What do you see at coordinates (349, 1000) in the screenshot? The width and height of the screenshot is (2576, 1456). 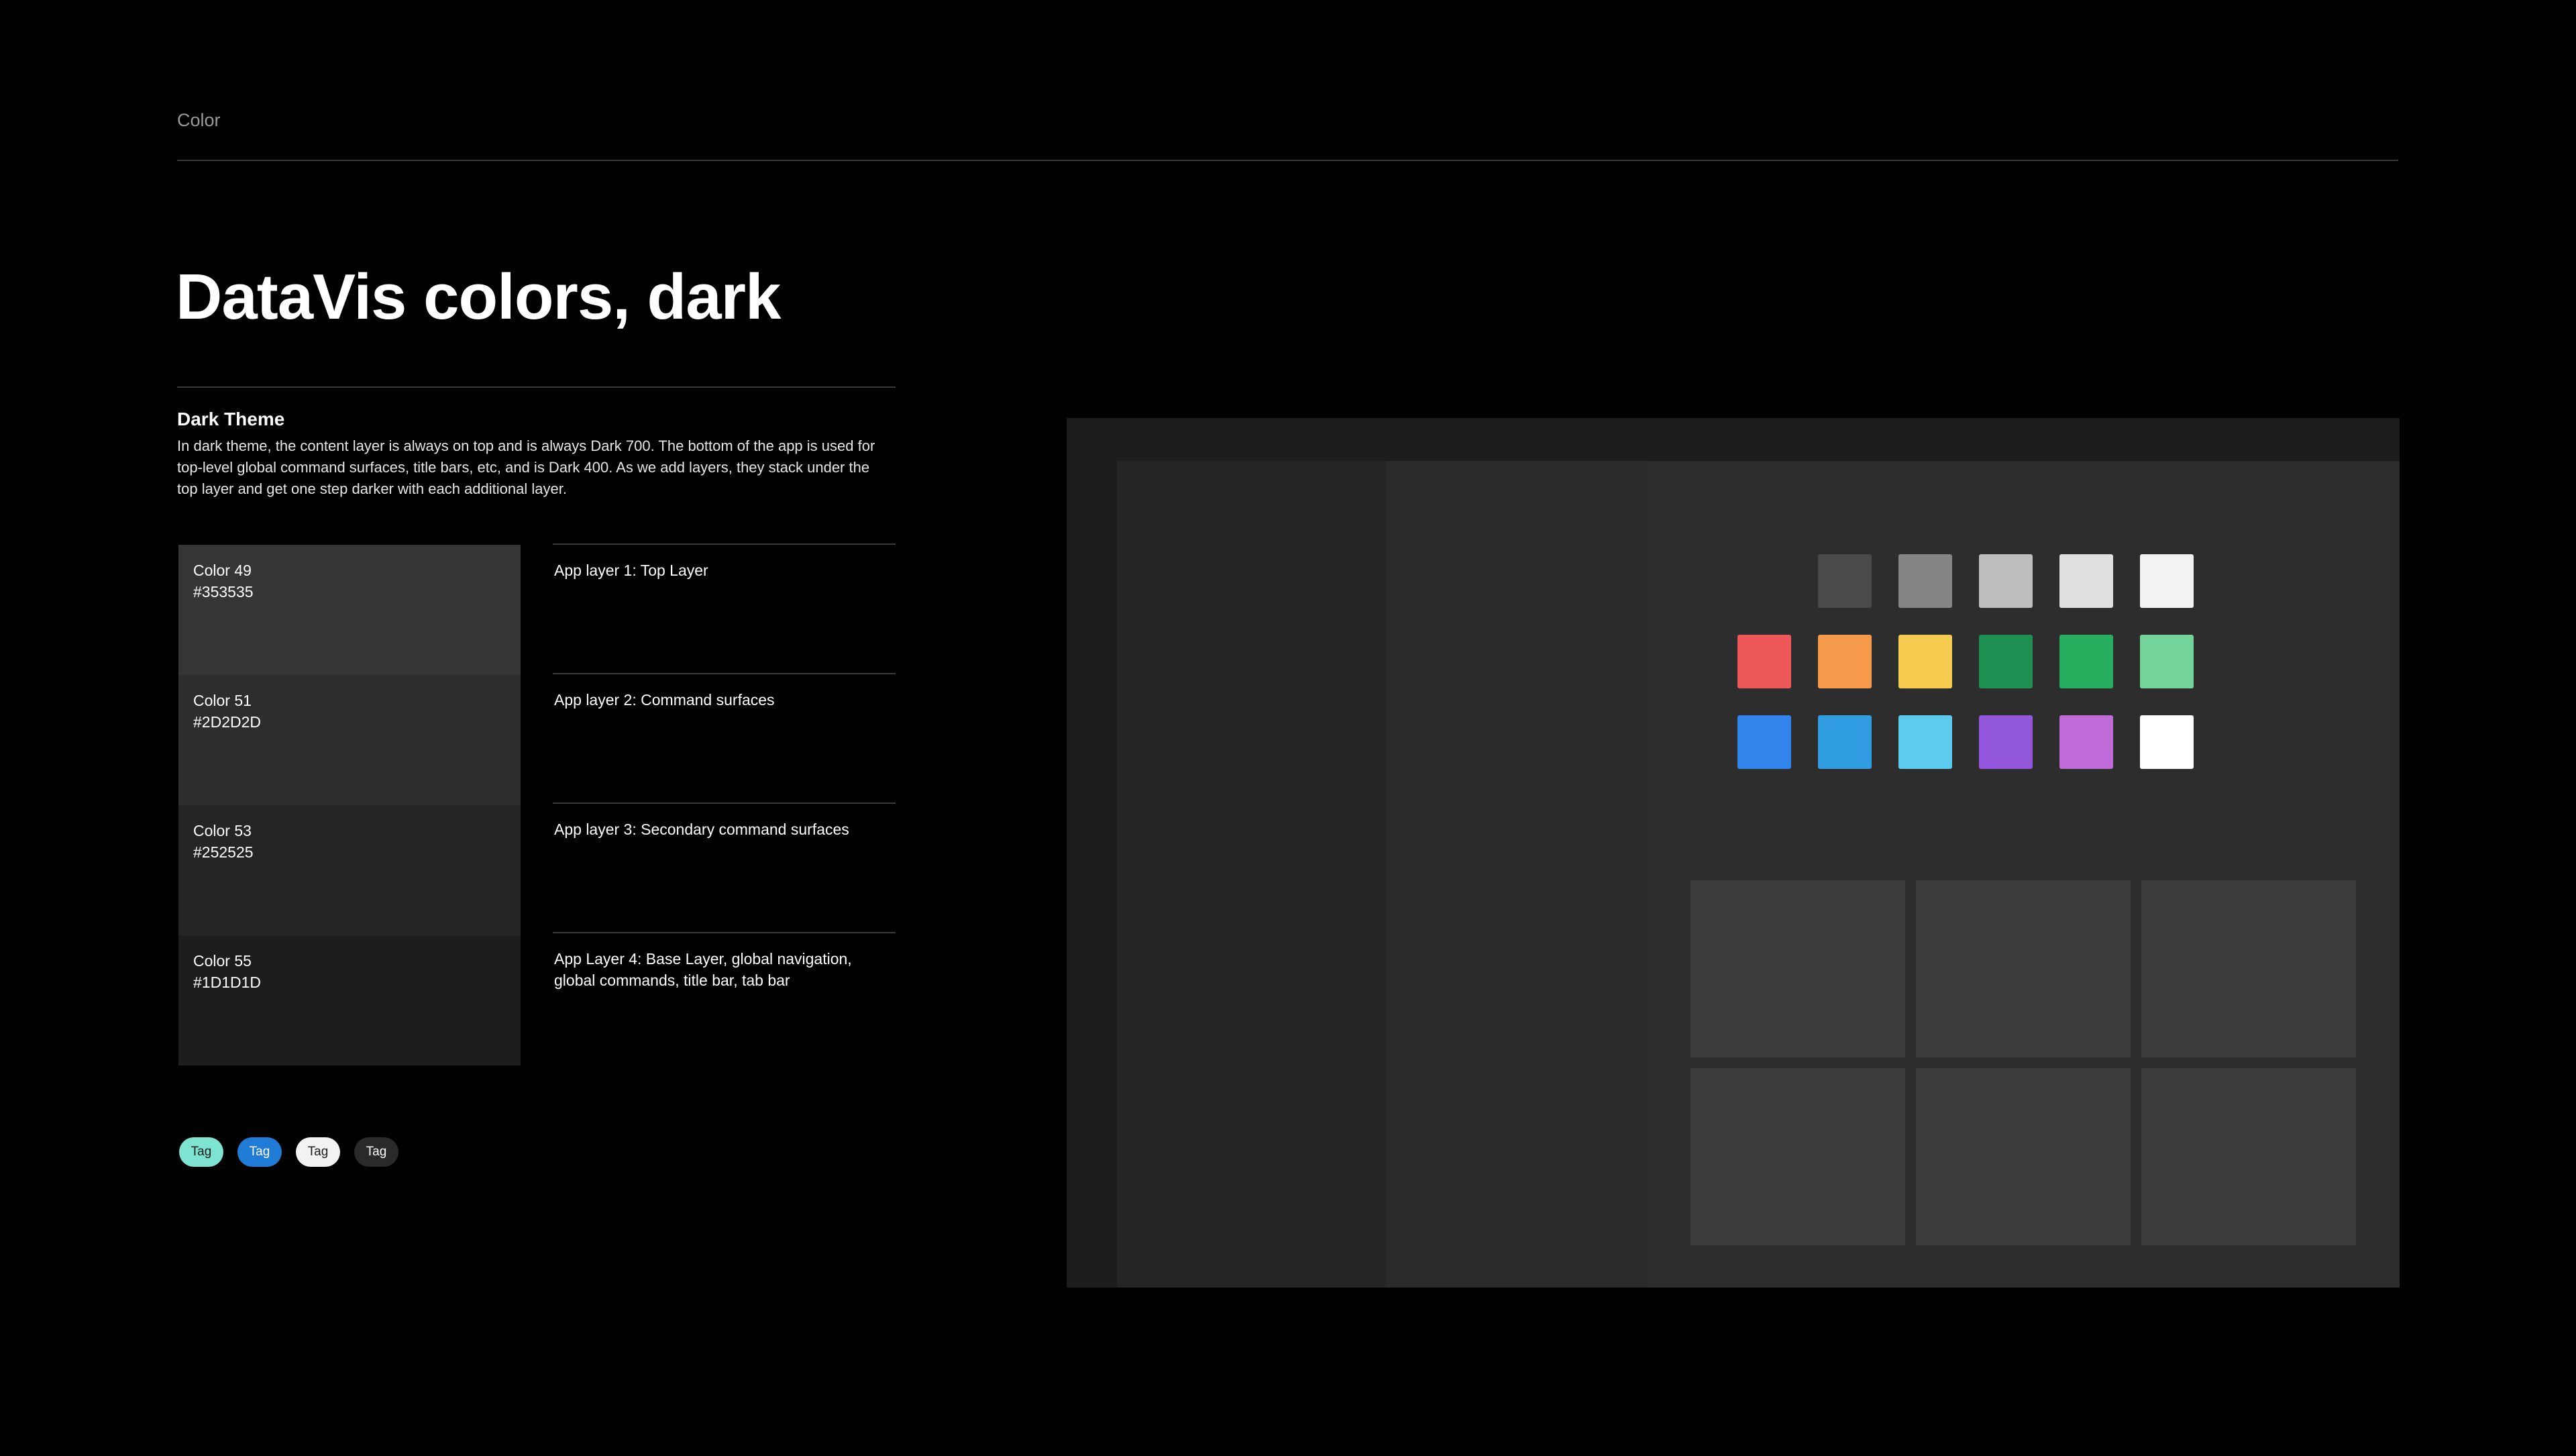 I see `swatch-color-55: Color 55 #1D1D1D` at bounding box center [349, 1000].